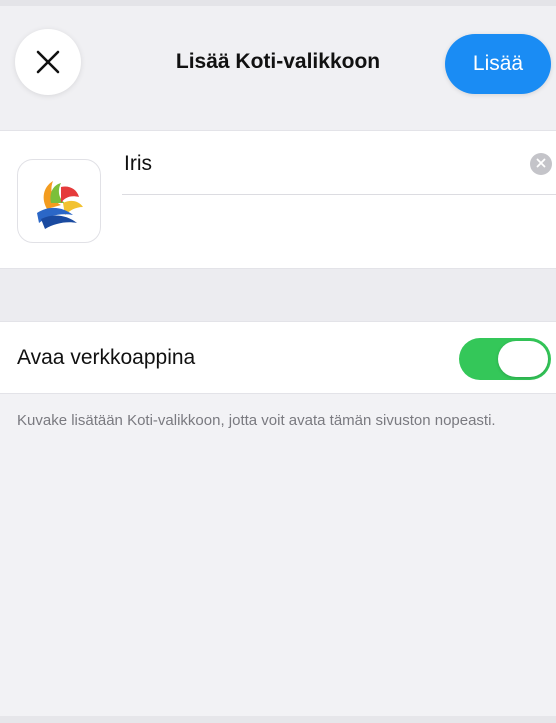 The width and height of the screenshot is (556, 723). Describe the element at coordinates (278, 357) in the screenshot. I see `open-as-web-app-row: Avaa verkkoappina` at that location.